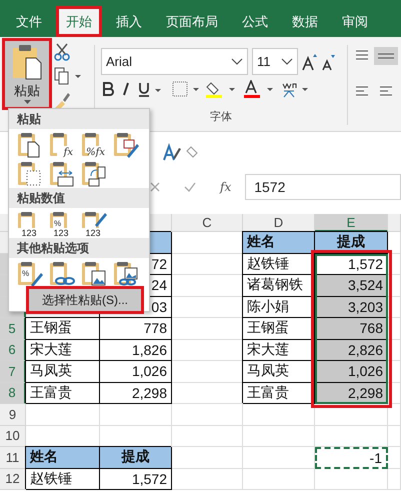  Describe the element at coordinates (93, 173) in the screenshot. I see `clipboard-transpose-icon` at that location.